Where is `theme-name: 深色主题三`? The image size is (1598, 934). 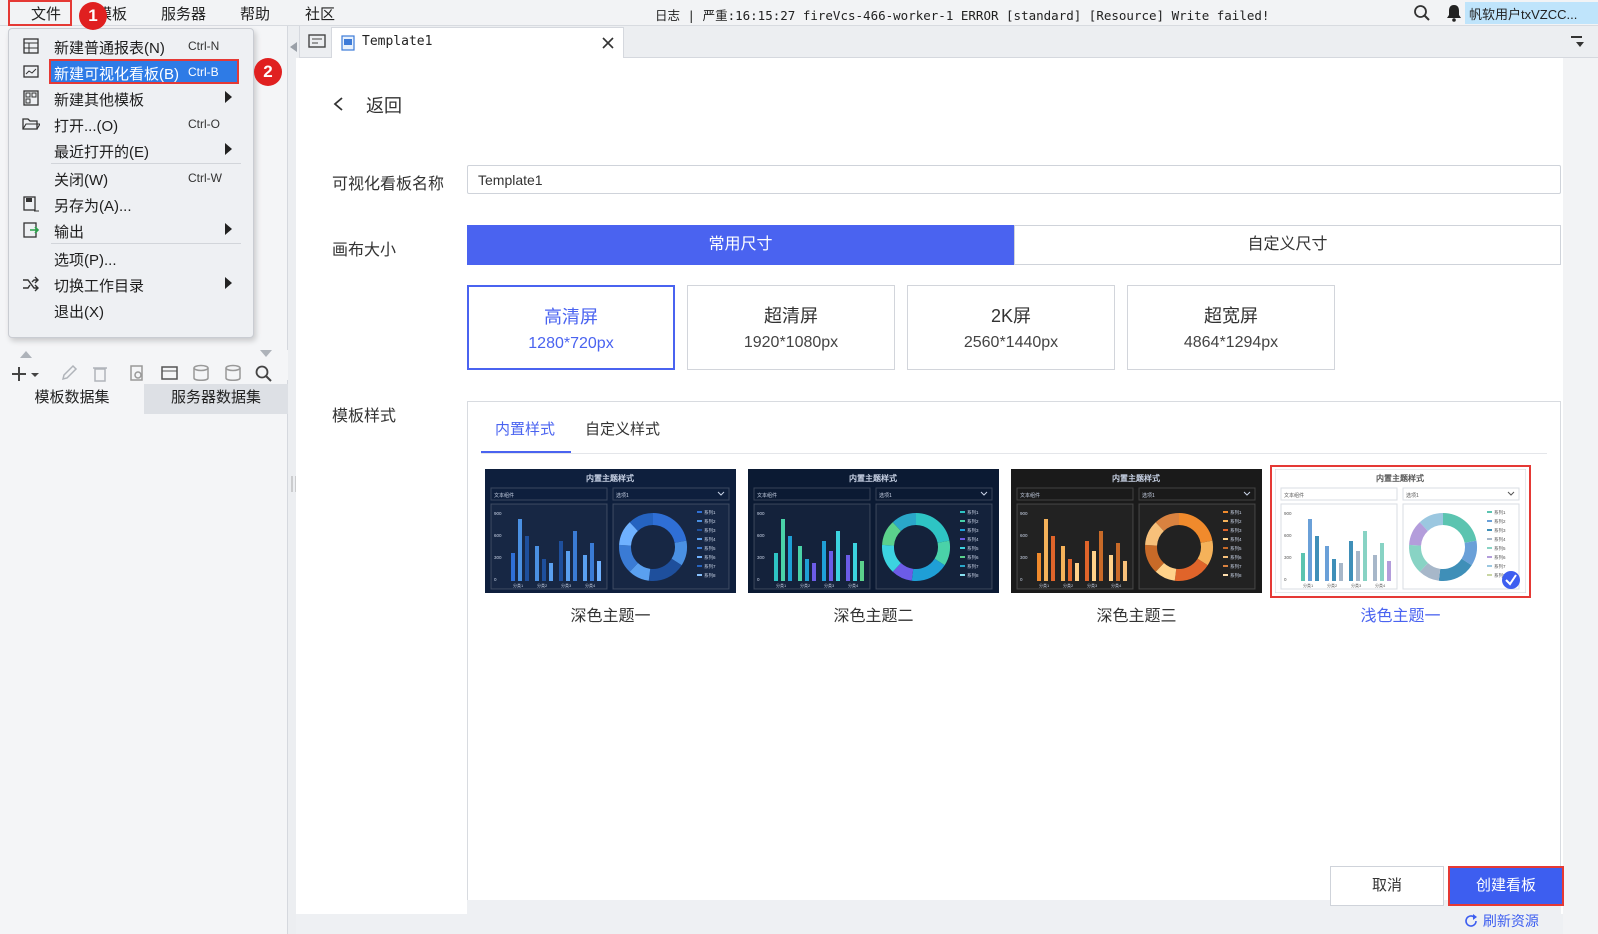
theme-name: 深色主题三 is located at coordinates (1136, 614).